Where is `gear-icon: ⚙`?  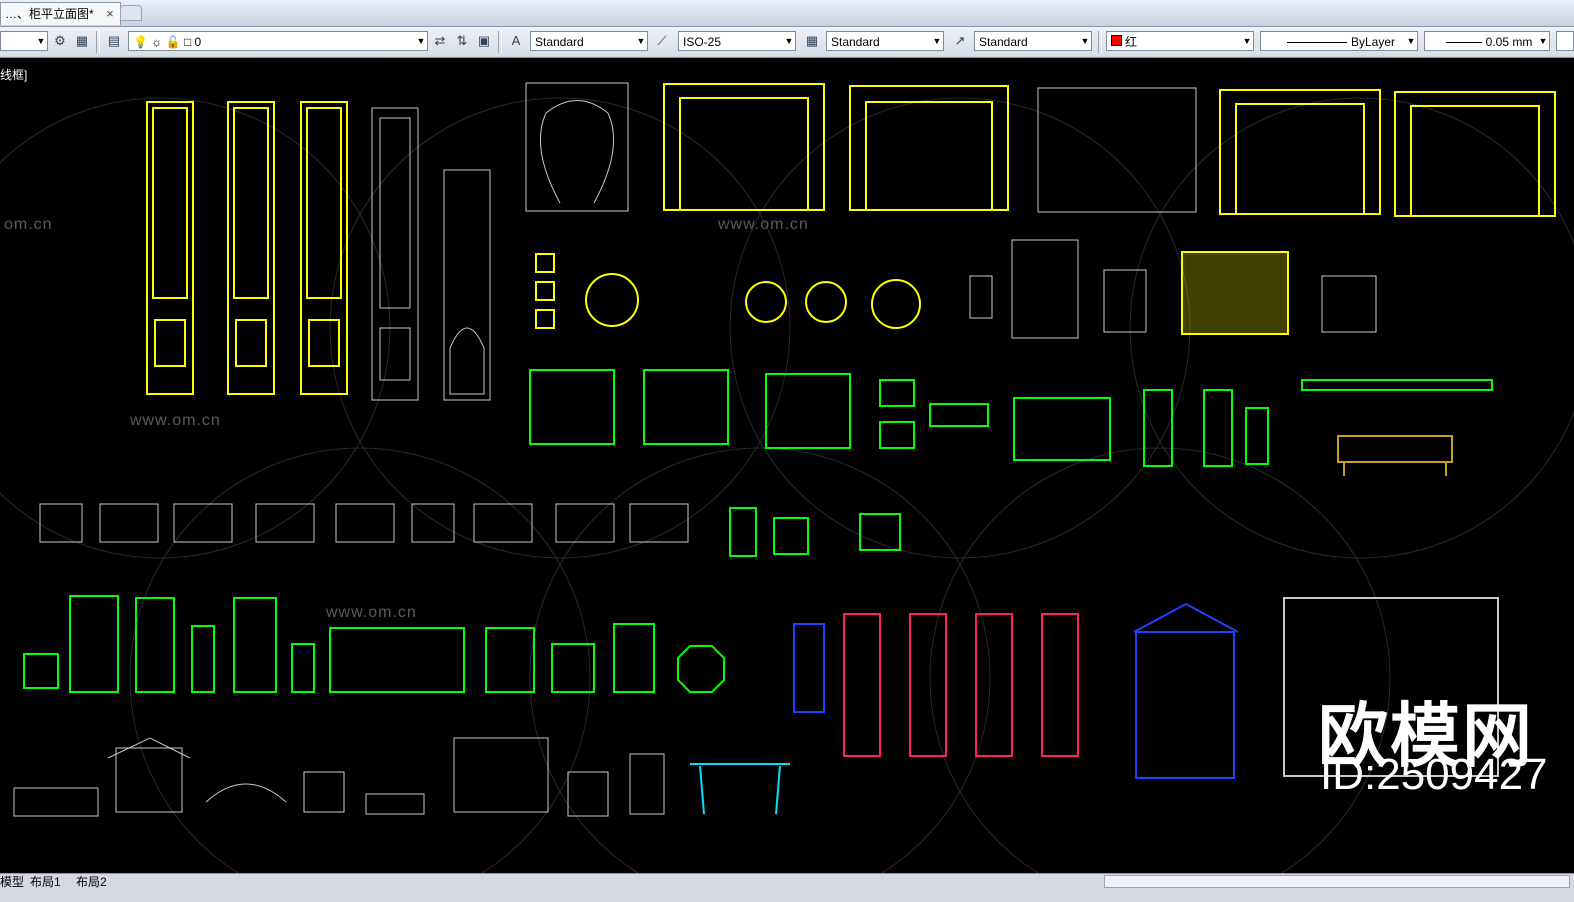
gear-icon: ⚙ is located at coordinates (60, 41).